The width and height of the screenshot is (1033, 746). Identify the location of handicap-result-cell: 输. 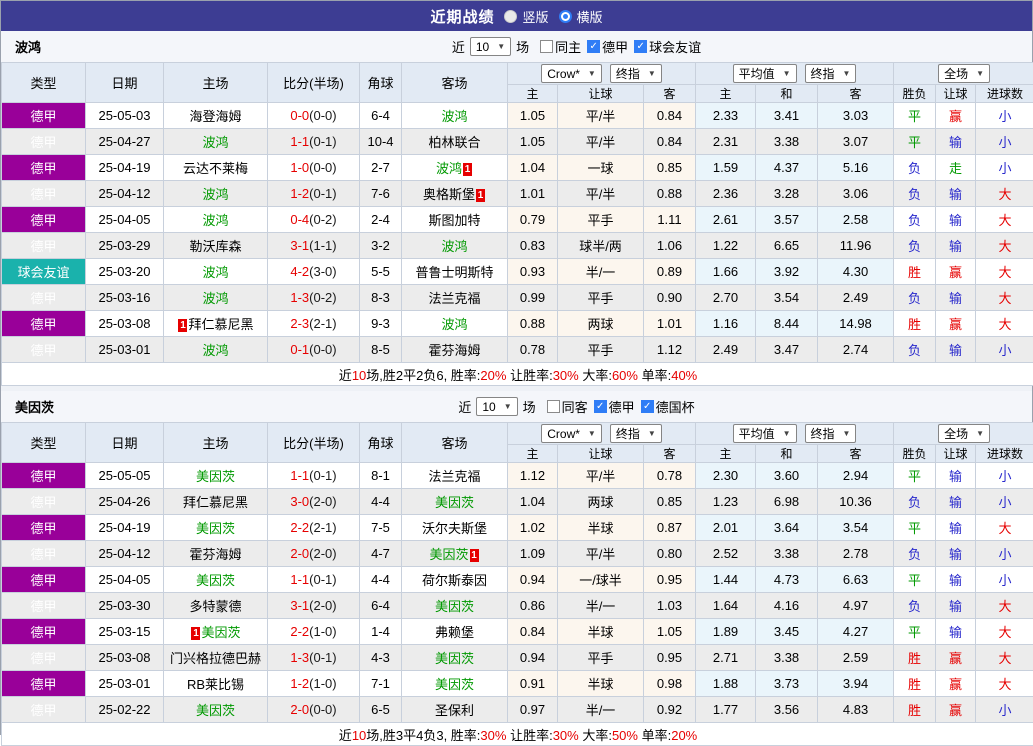
(956, 476).